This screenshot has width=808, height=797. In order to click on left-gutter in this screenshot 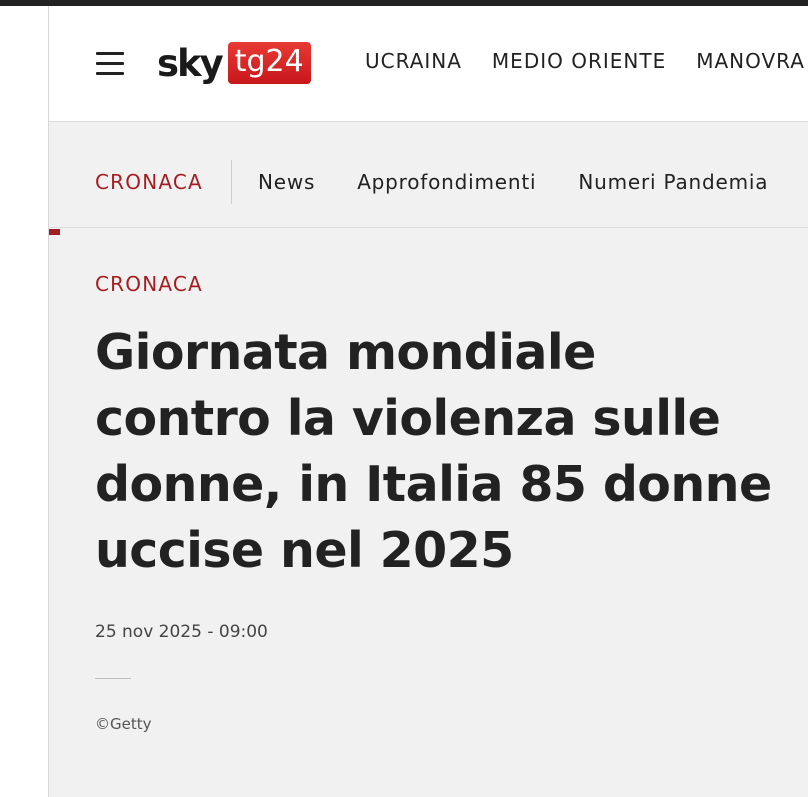, I will do `click(24, 401)`.